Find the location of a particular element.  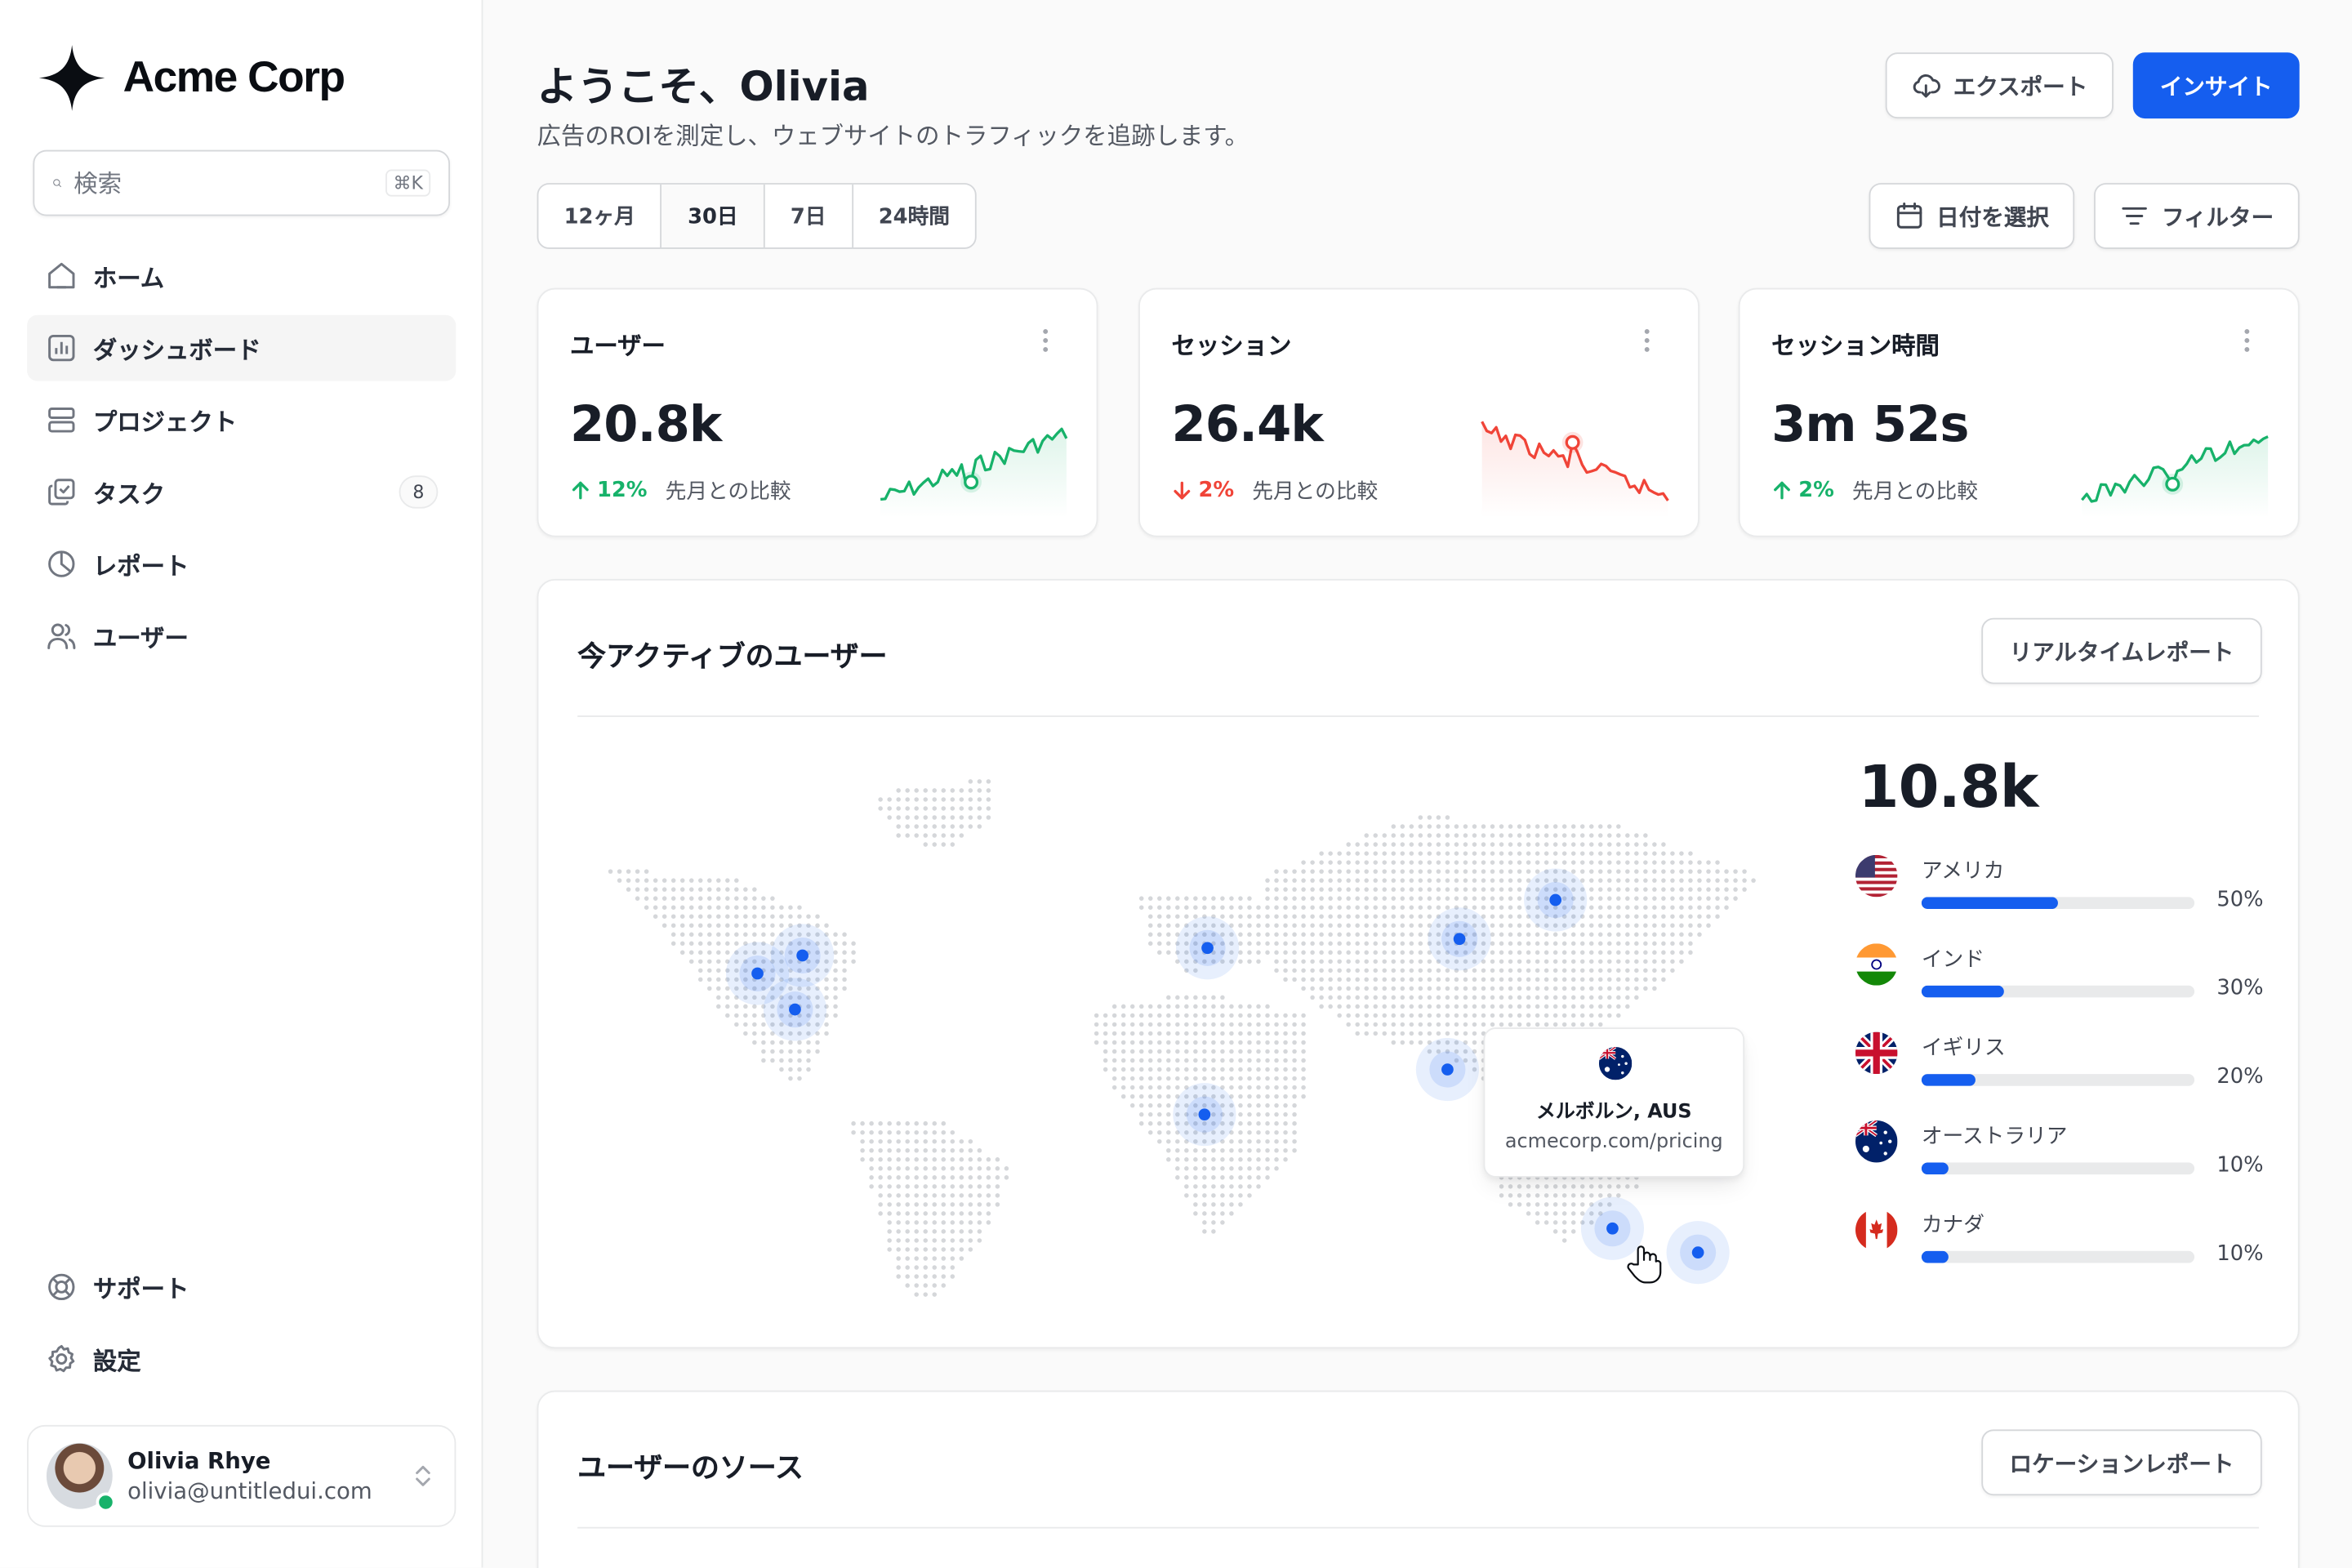

search-input is located at coordinates (224, 183).